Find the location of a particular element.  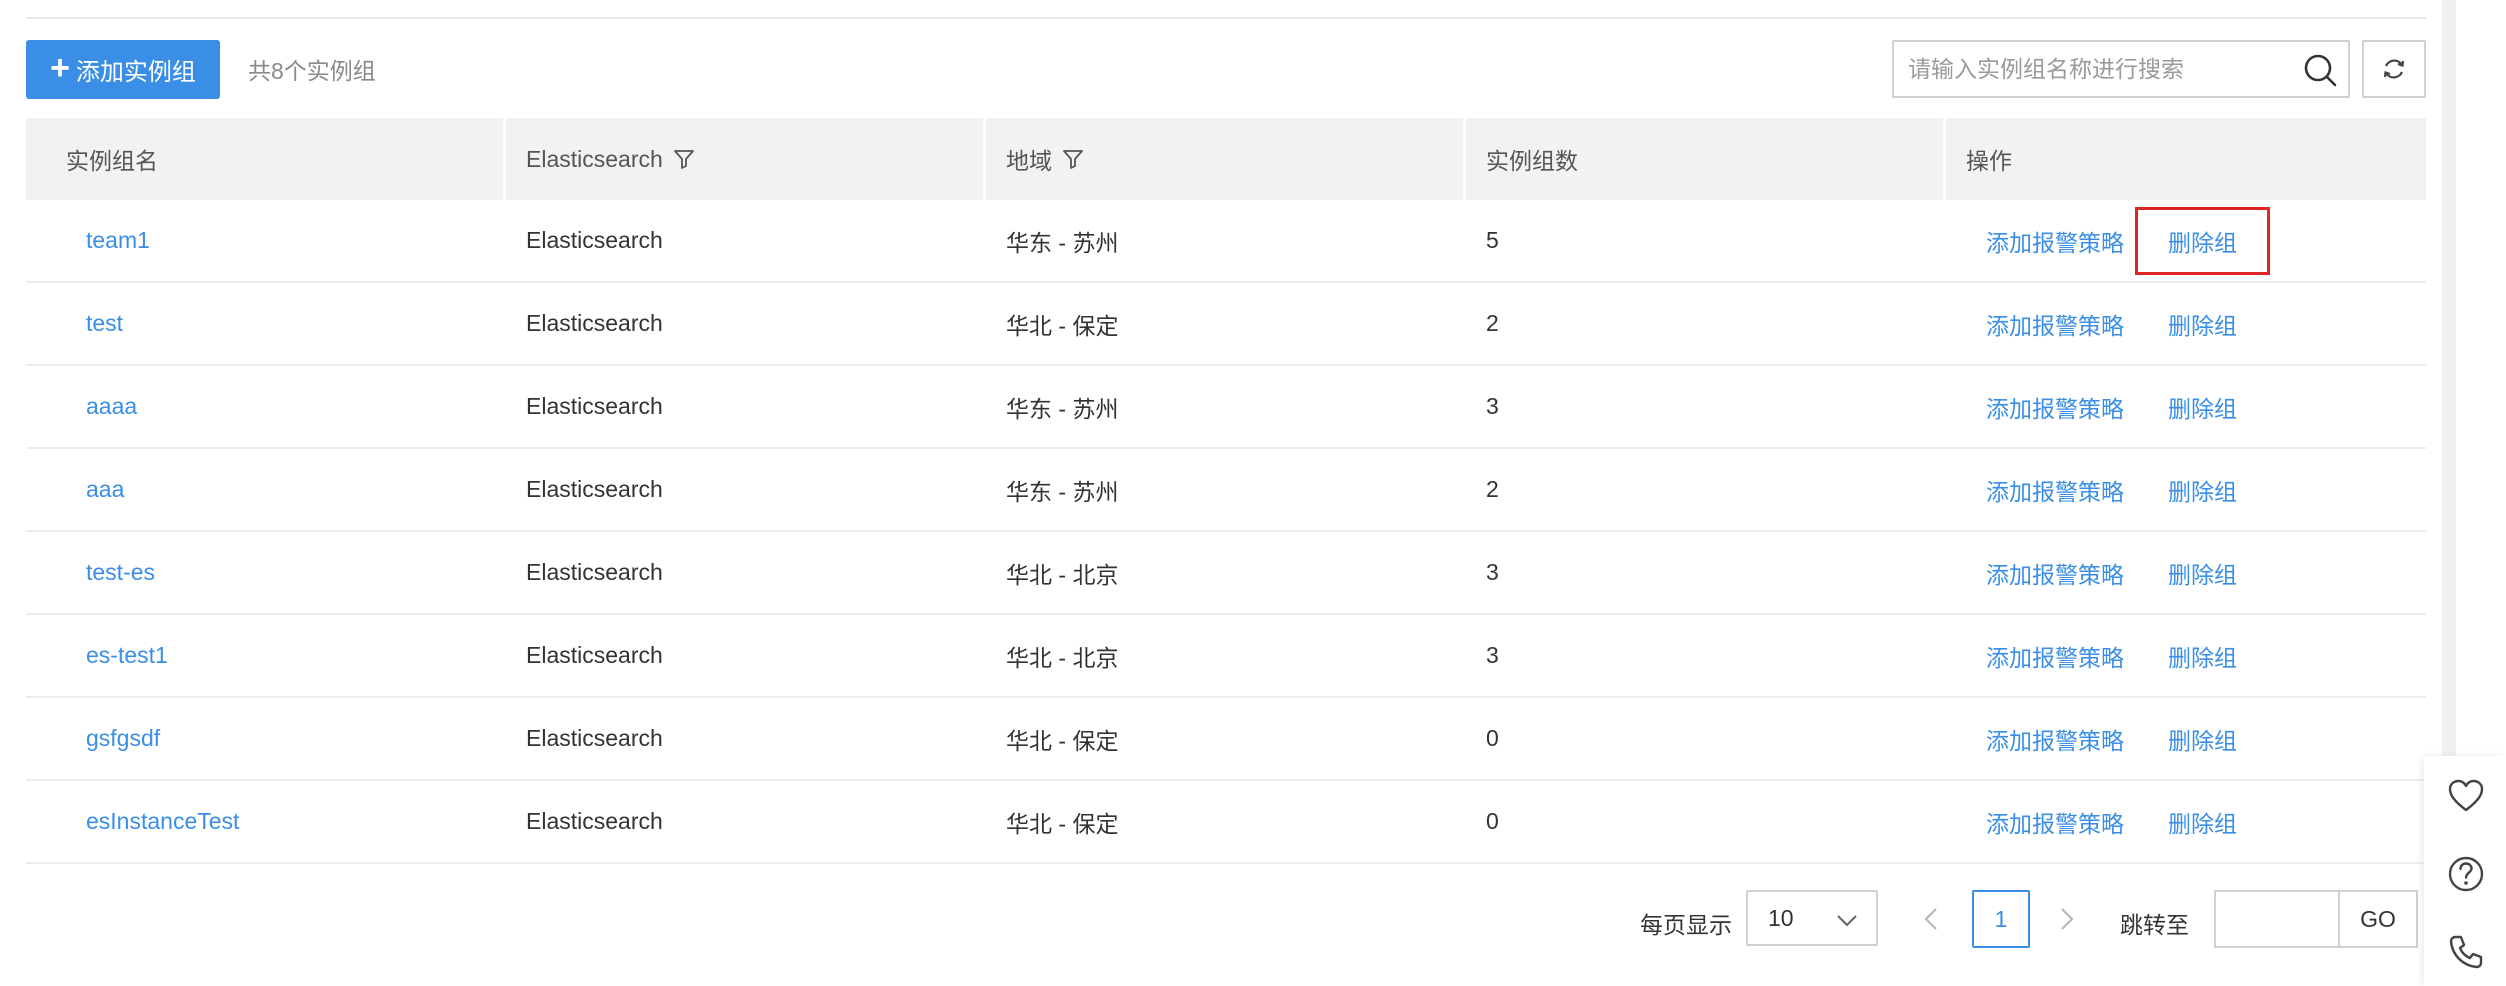

group-name-link: team1 is located at coordinates (118, 240).